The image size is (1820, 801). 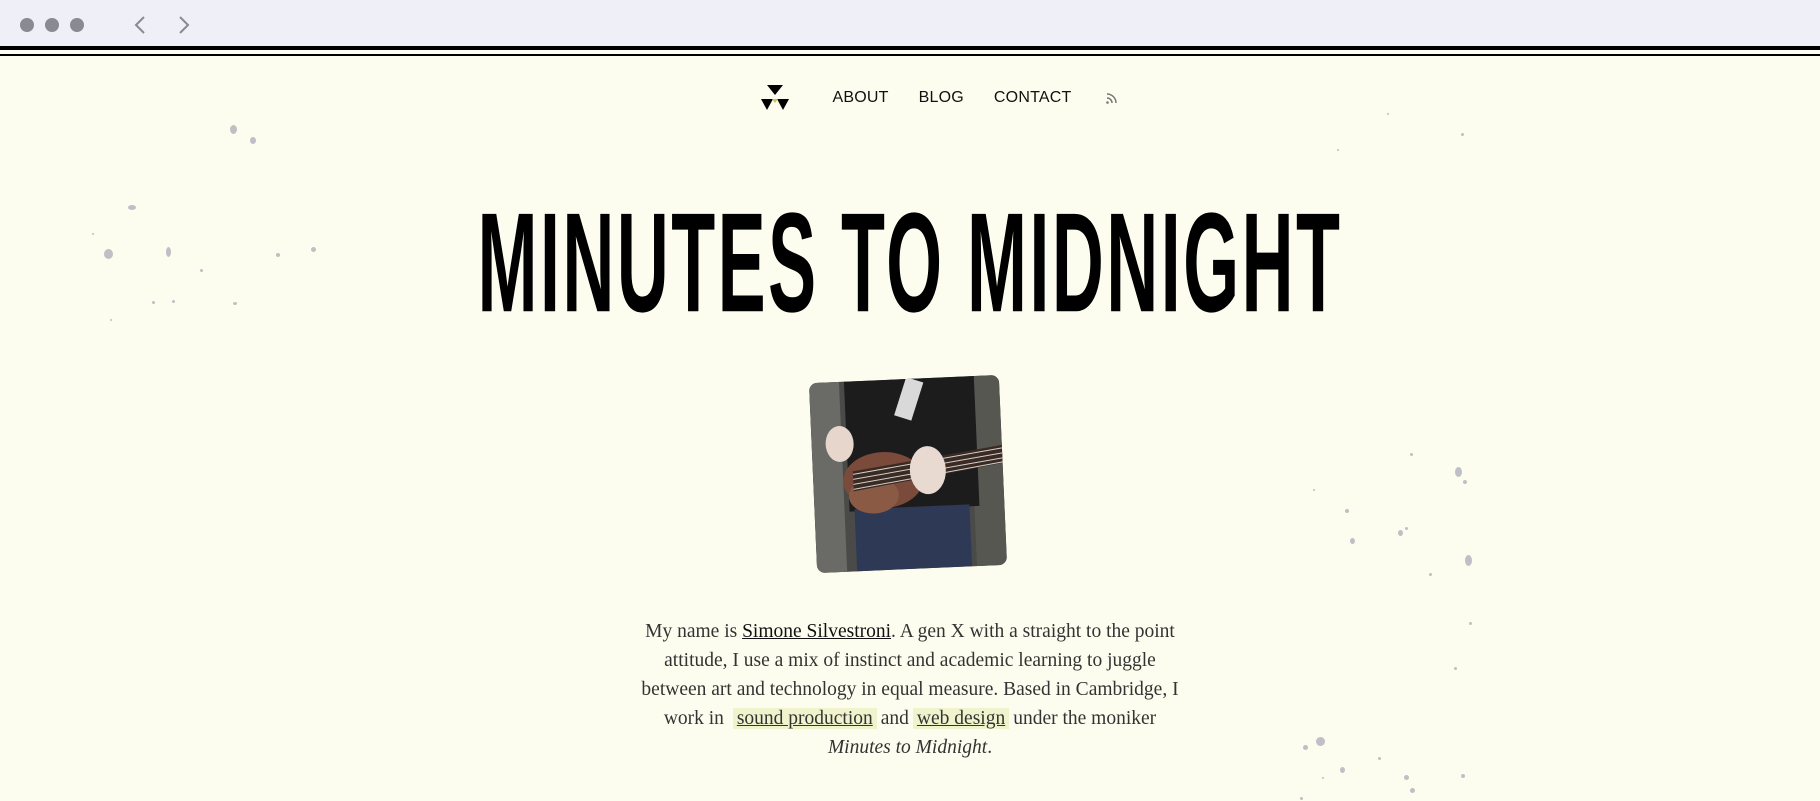 I want to click on web-design-link: web design, so click(x=961, y=718).